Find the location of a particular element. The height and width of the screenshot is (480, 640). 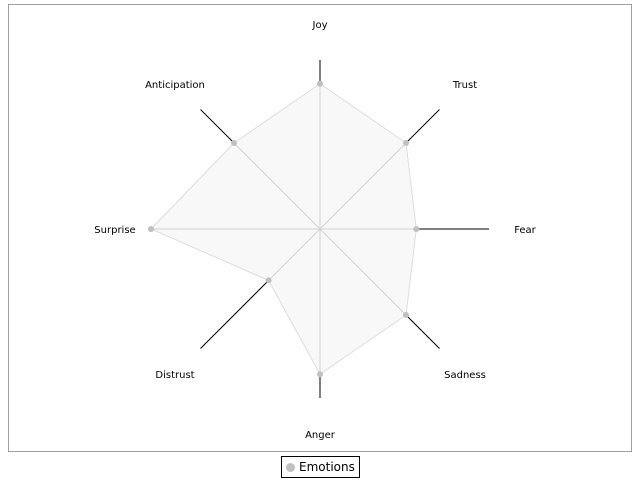

data-point-joy is located at coordinates (320, 83).